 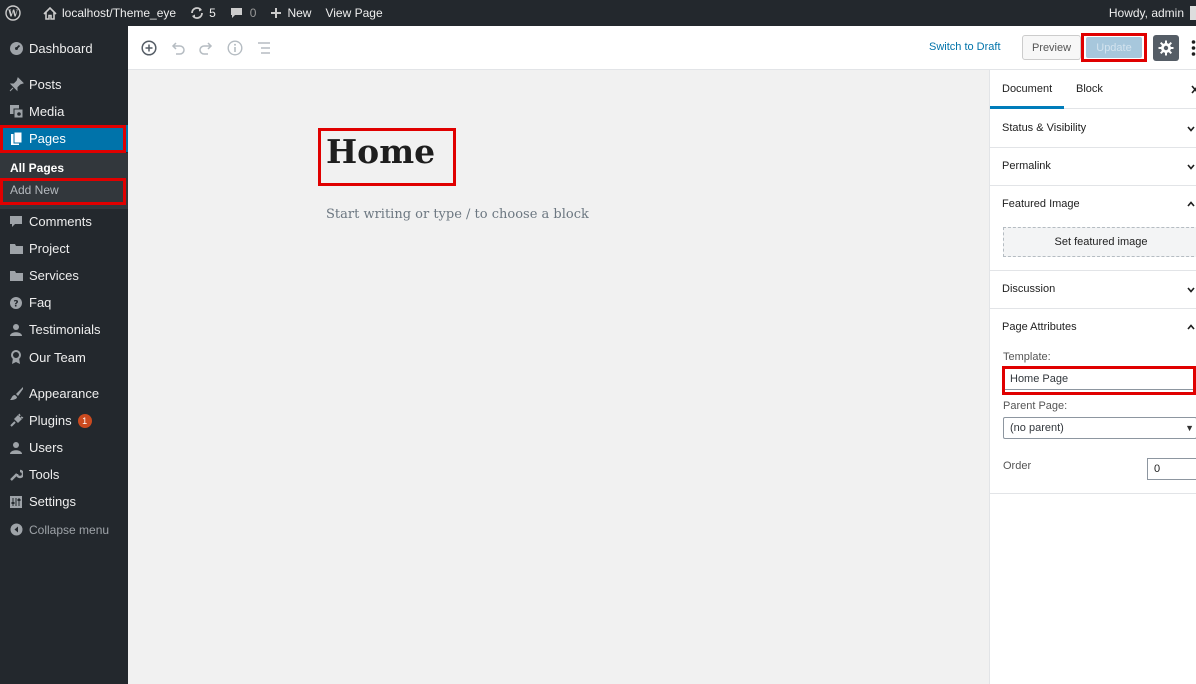 I want to click on sidebar-label: Media, so click(x=47, y=111).